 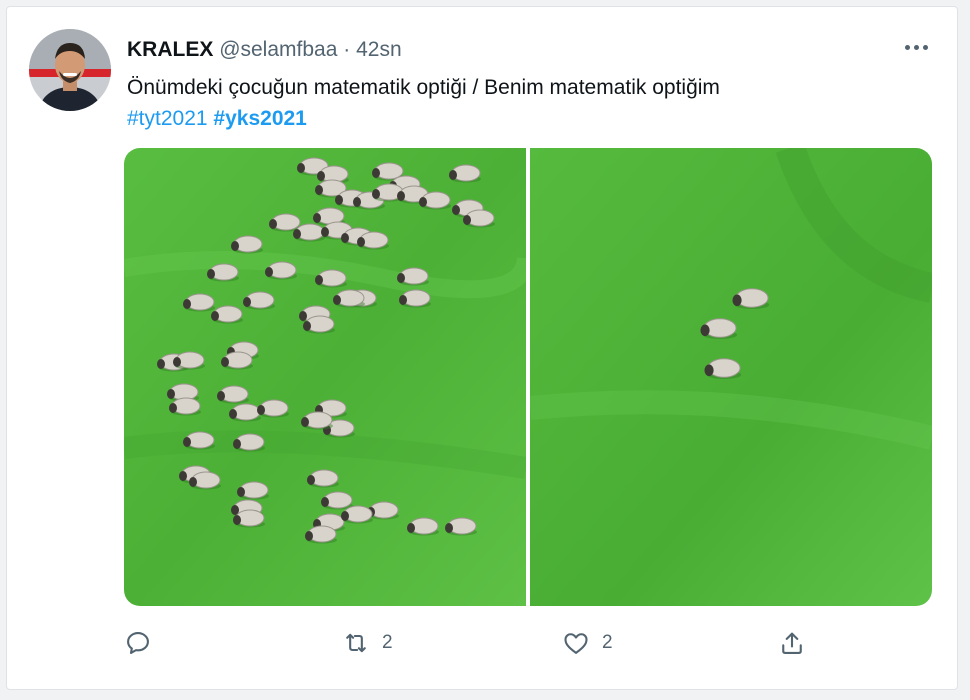 I want to click on share-button, so click(x=792, y=643).